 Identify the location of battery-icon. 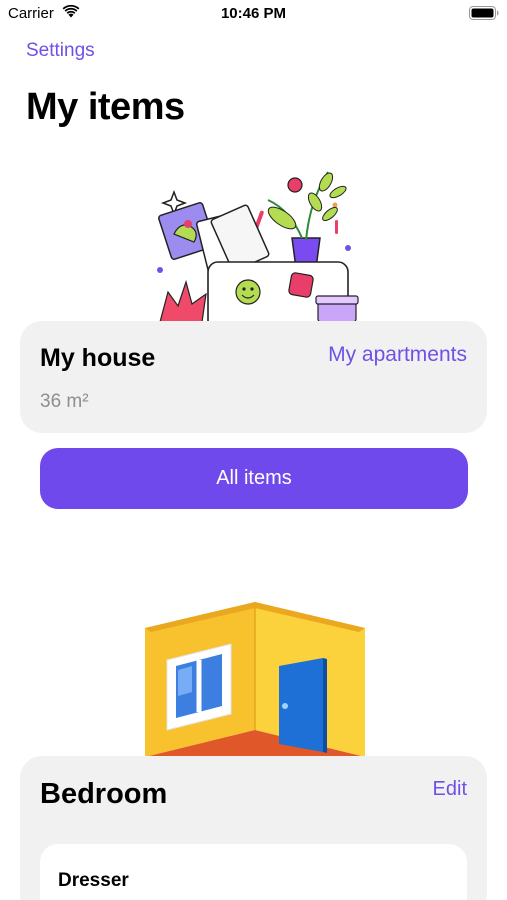
(484, 13).